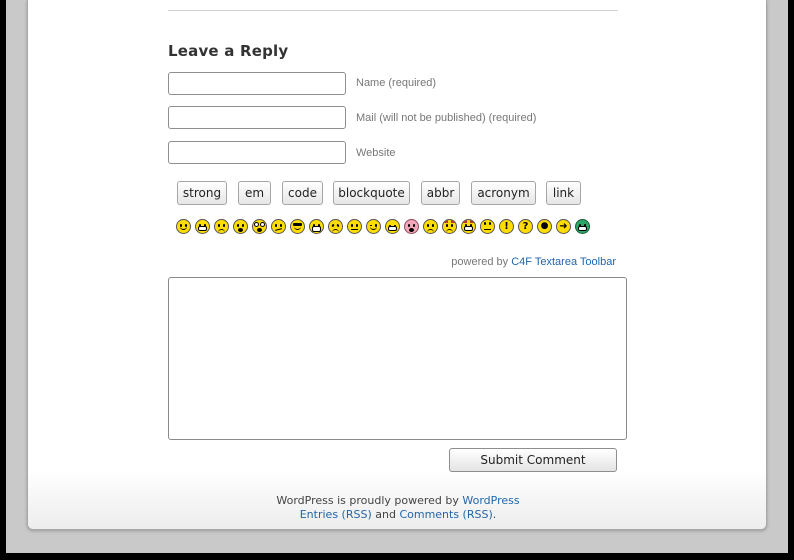 The image size is (794, 560). What do you see at coordinates (297, 226) in the screenshot?
I see `cool-icon` at bounding box center [297, 226].